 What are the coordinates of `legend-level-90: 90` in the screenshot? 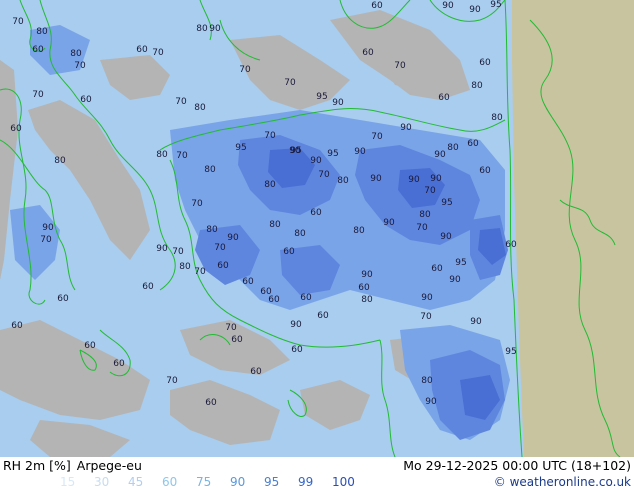 It's located at (238, 482).